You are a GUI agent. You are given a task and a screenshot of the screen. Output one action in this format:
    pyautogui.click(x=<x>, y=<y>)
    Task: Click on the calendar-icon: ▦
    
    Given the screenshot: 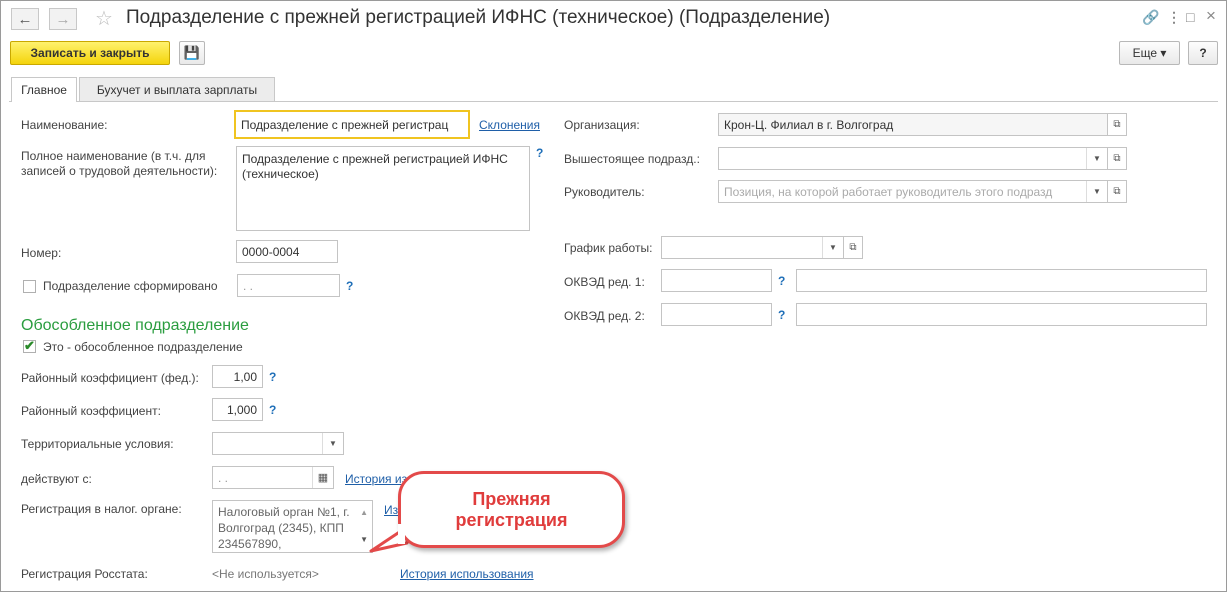 What is the action you would take?
    pyautogui.click(x=322, y=477)
    